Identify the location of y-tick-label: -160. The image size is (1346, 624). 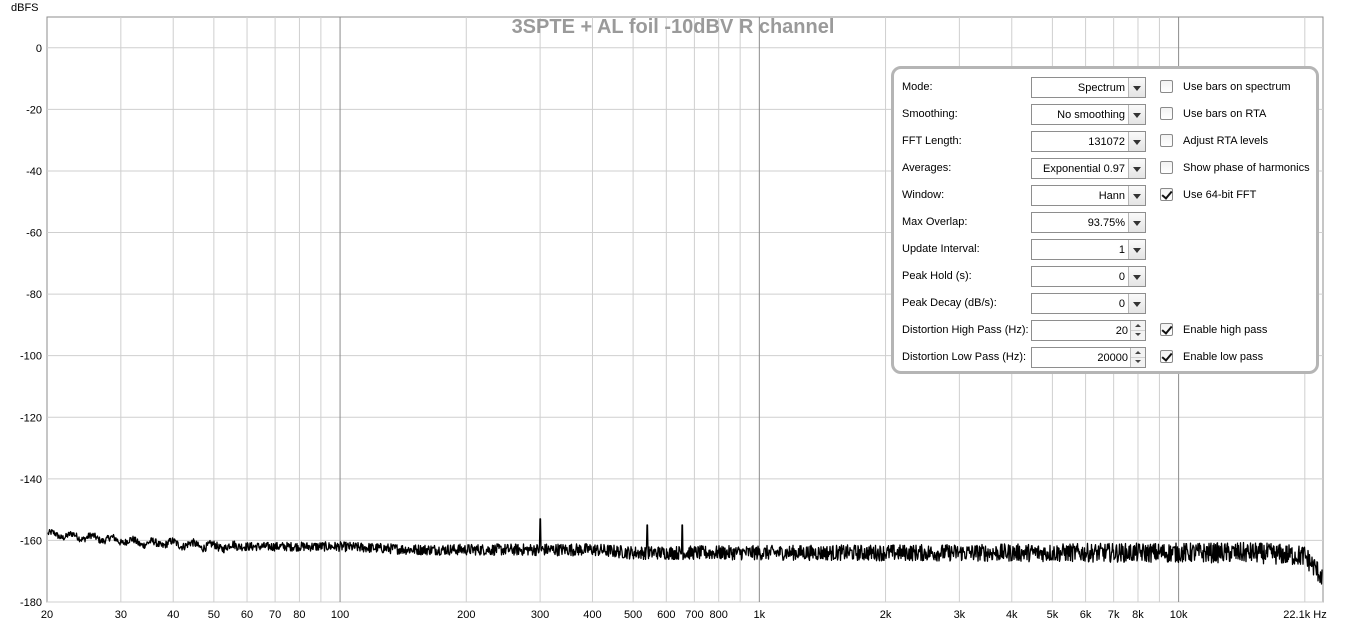
(31, 541).